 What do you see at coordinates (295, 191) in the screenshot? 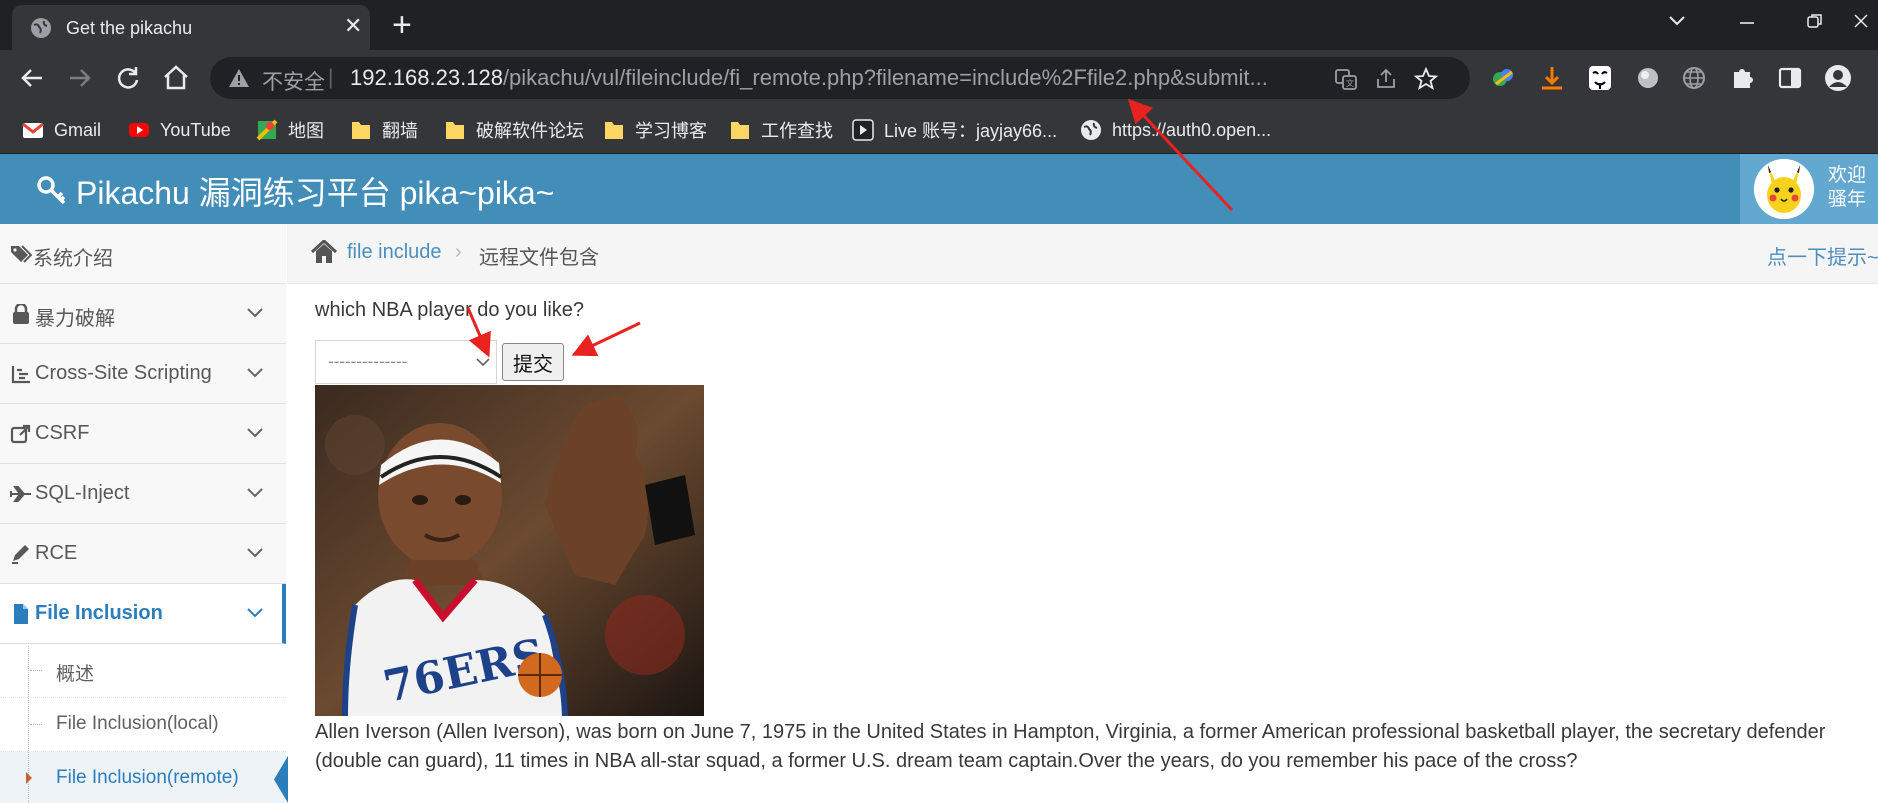
I see `brand: Pikachu 漏洞练习平台 pika~pika~` at bounding box center [295, 191].